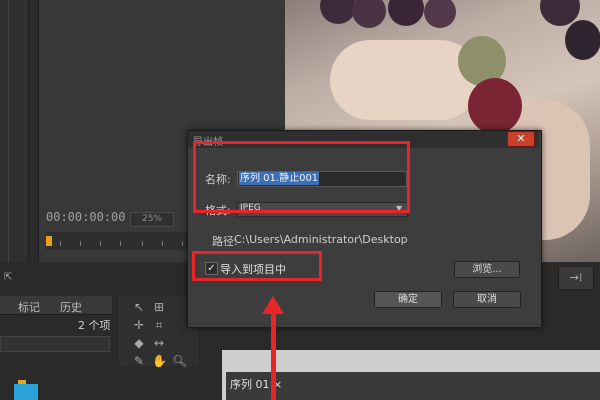 This screenshot has width=600, height=400. I want to click on tab-history: 历史, so click(71, 307).